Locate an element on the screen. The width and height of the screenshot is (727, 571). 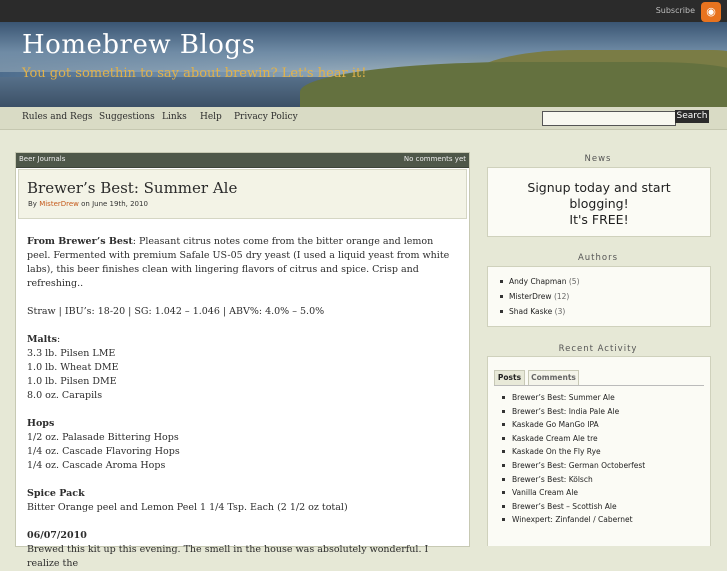
site-title: Homebrew Blogs is located at coordinates (138, 45).